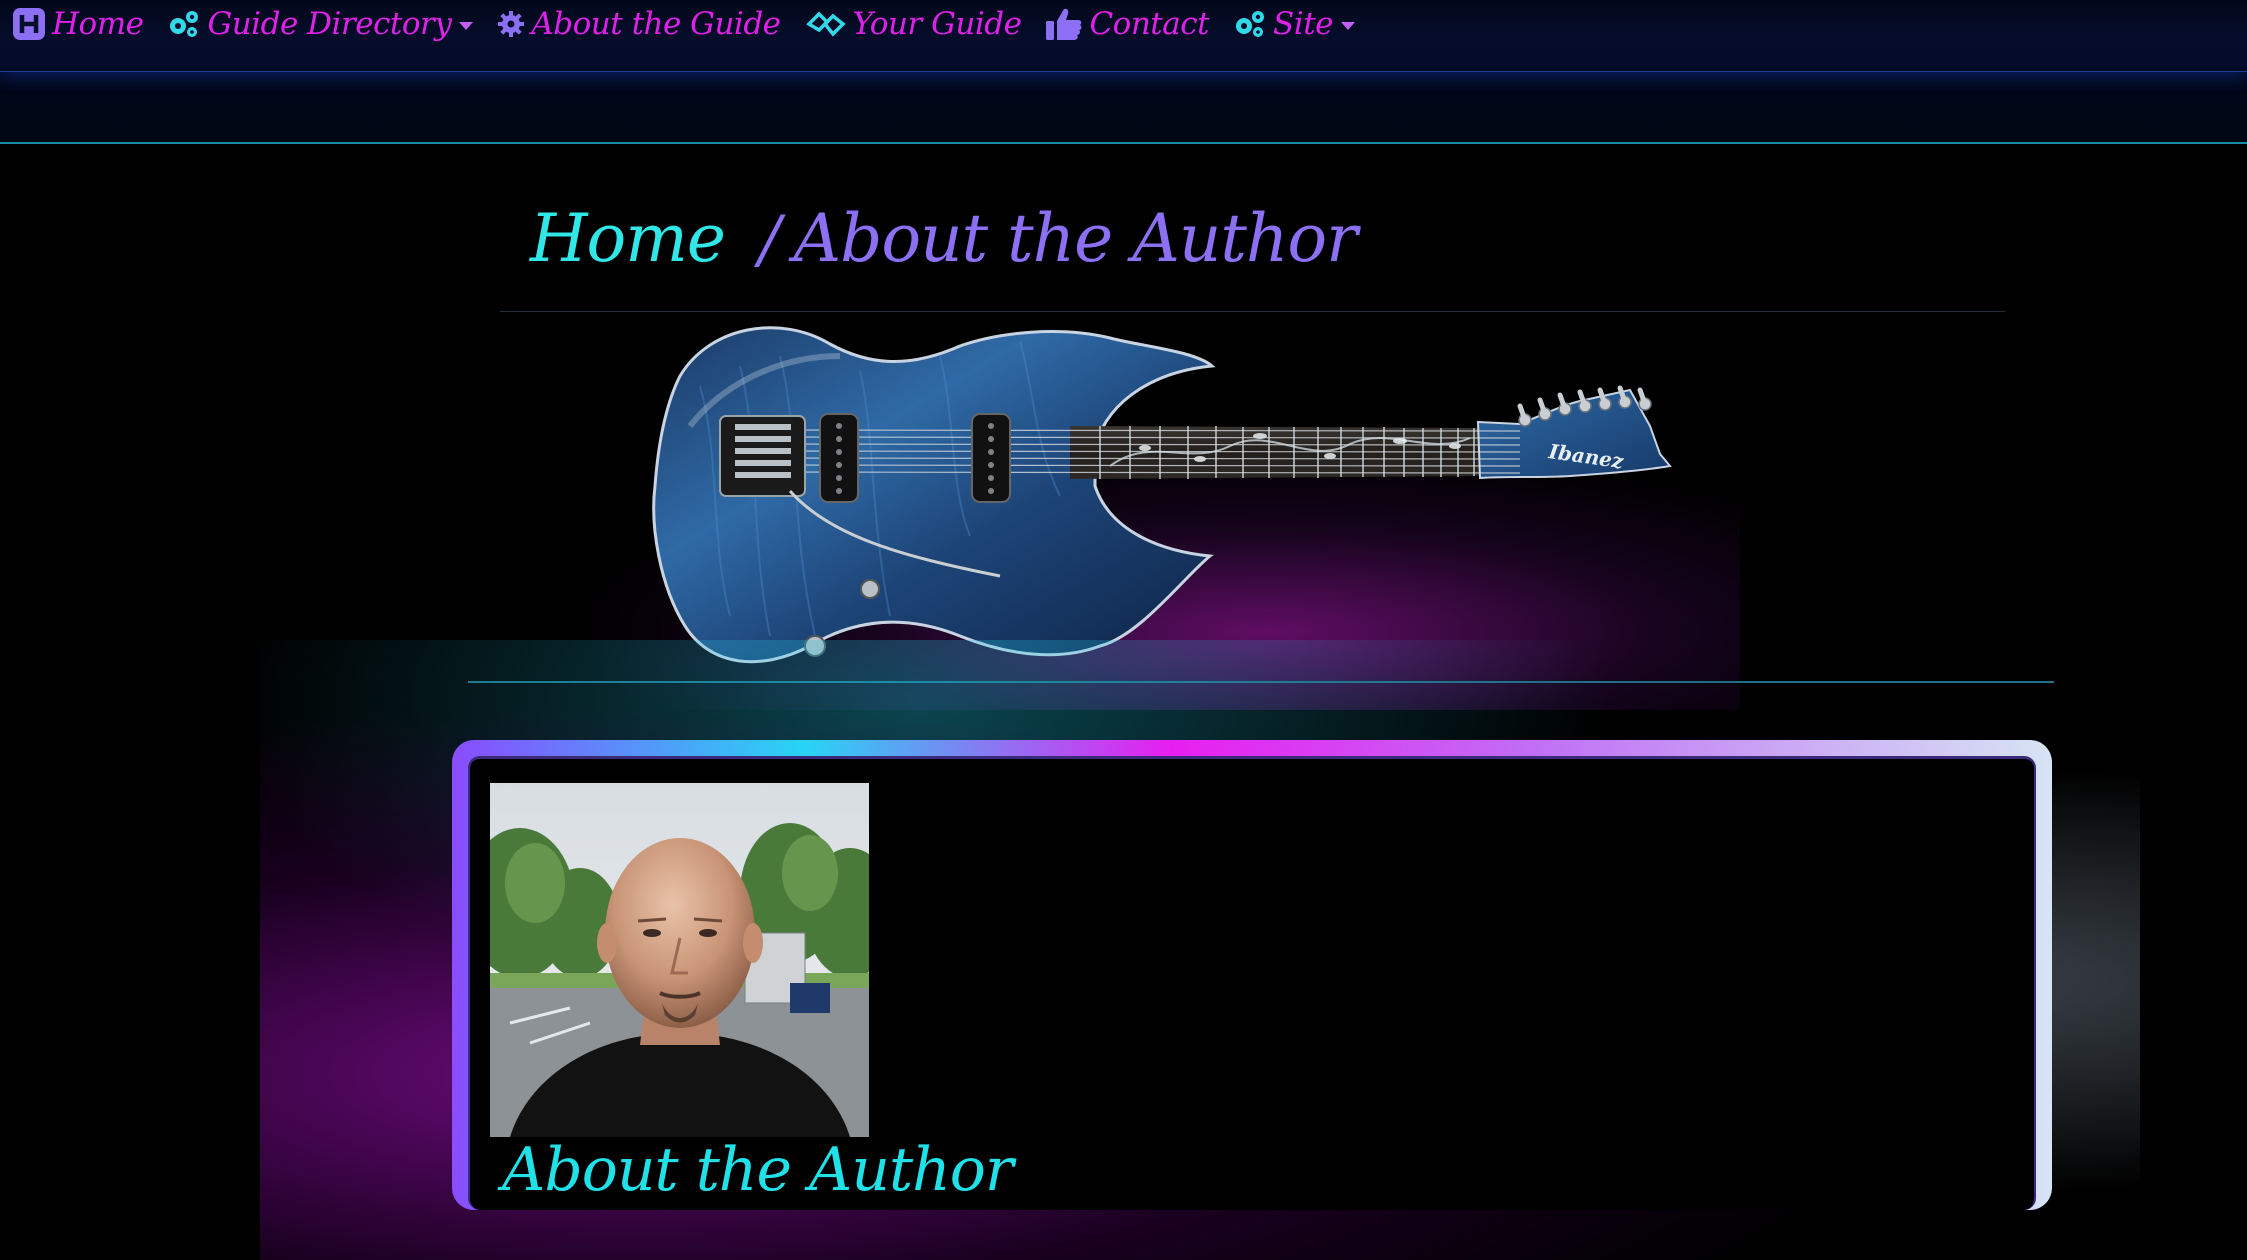 The width and height of the screenshot is (2247, 1260). What do you see at coordinates (329, 24) in the screenshot?
I see `nav-label-guide-directory: Guide Directory` at bounding box center [329, 24].